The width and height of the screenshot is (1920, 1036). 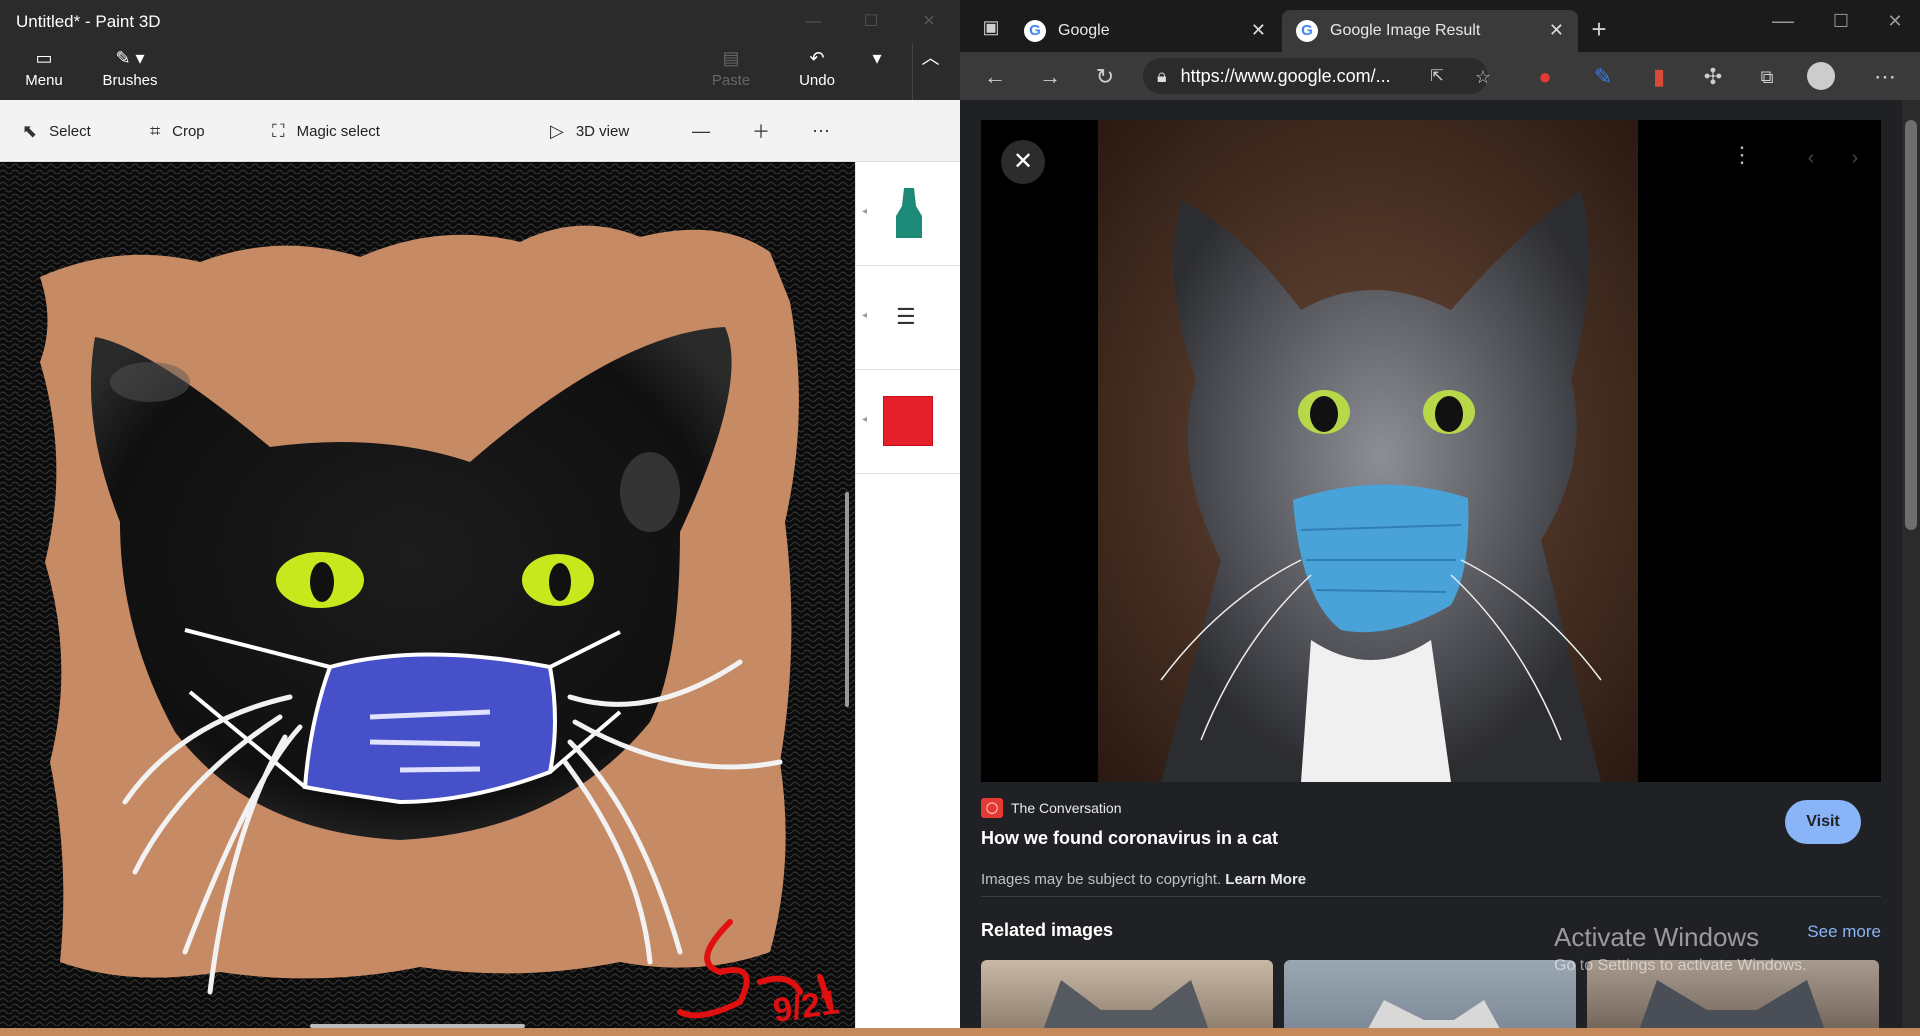 I want to click on pen-extension-icon: ✎, so click(x=1603, y=77).